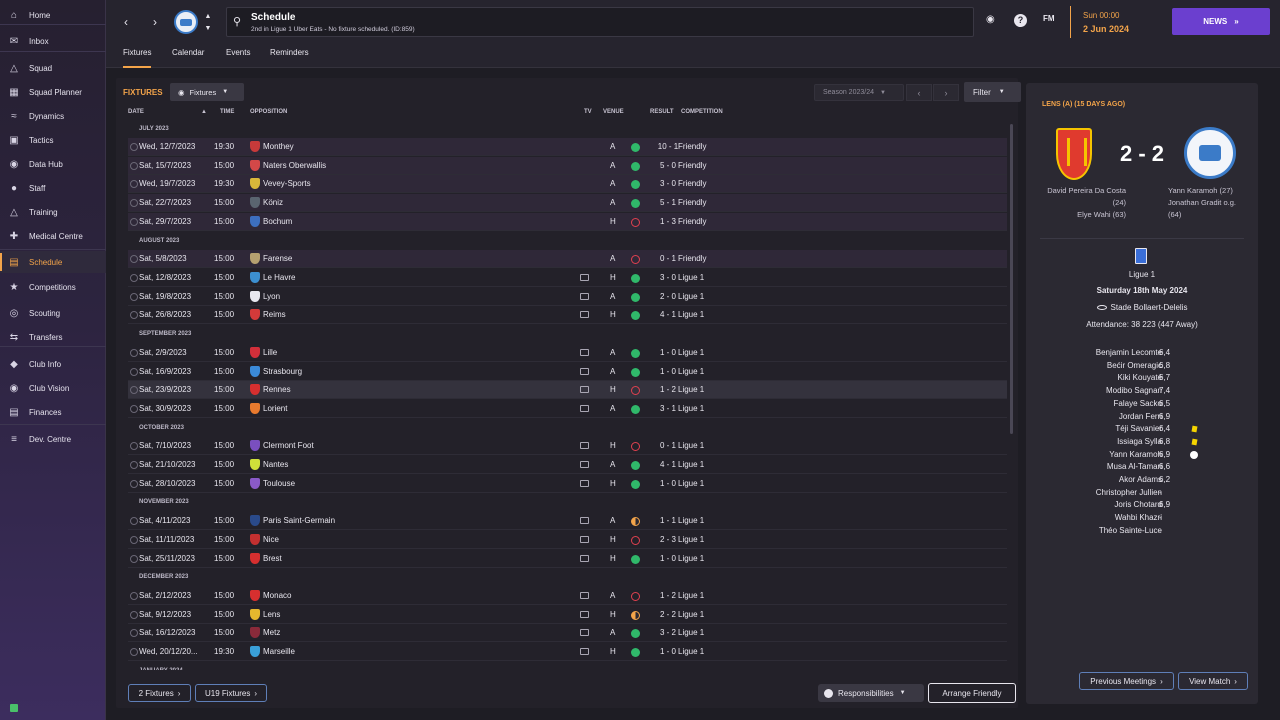 The height and width of the screenshot is (720, 1280). What do you see at coordinates (1142, 392) in the screenshot?
I see `player-rating-row: Modibo Sagnan 7,4` at bounding box center [1142, 392].